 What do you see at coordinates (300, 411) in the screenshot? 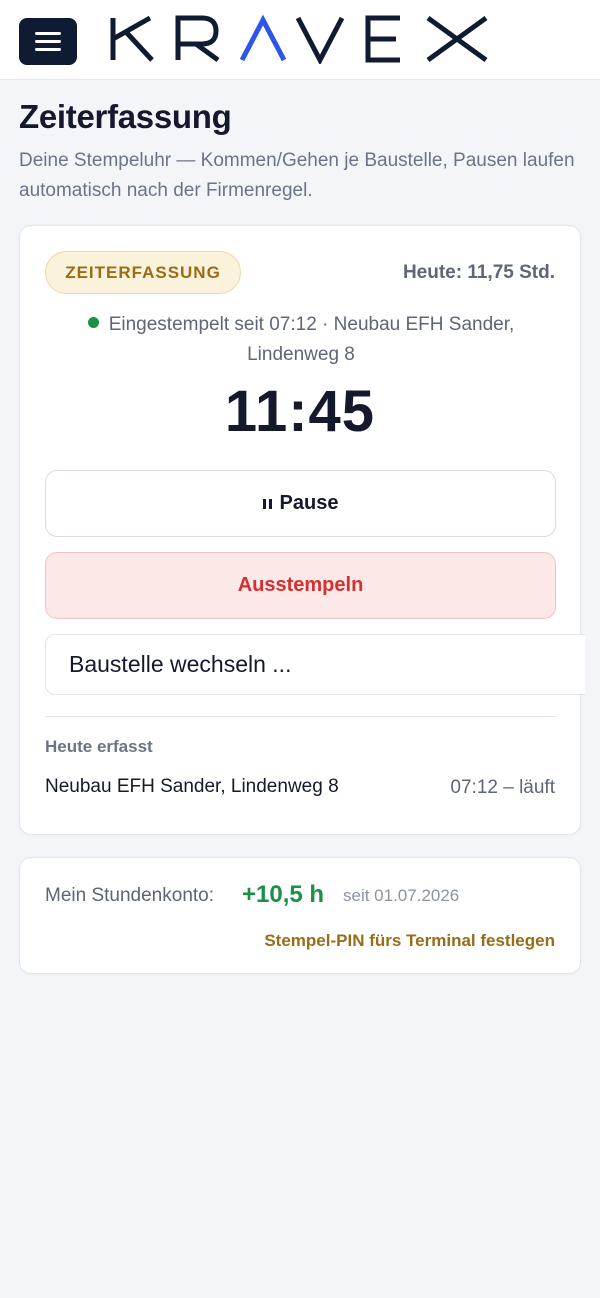
I see `elapsed-timer: 11:45` at bounding box center [300, 411].